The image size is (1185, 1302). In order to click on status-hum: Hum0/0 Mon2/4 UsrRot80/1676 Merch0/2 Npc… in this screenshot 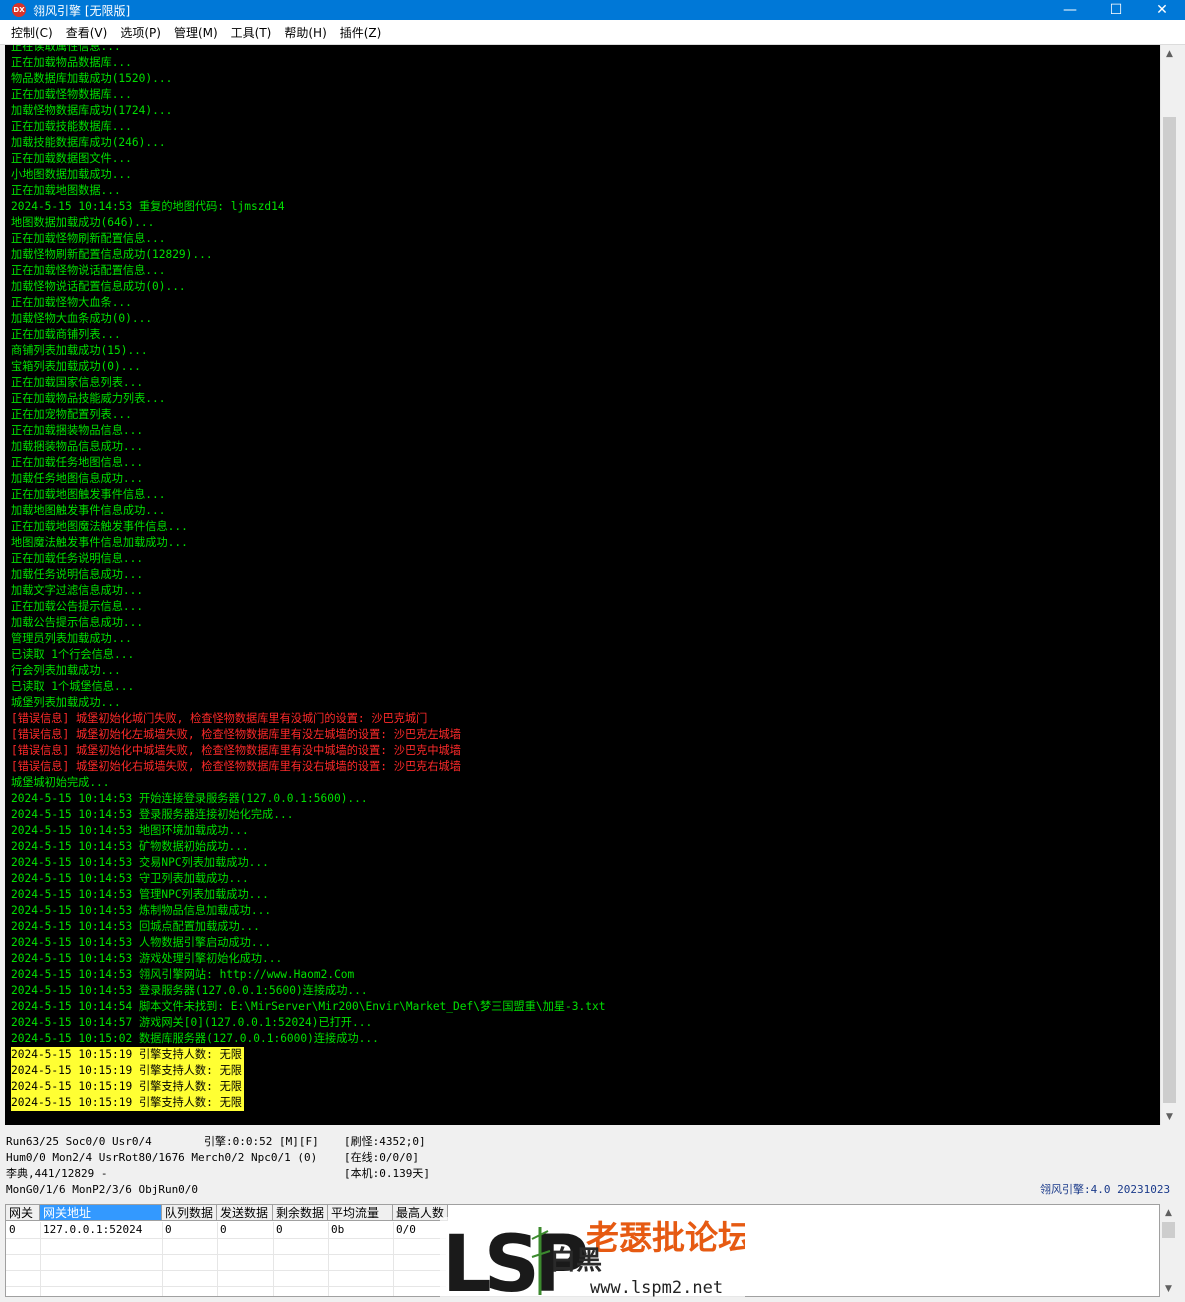, I will do `click(162, 1157)`.